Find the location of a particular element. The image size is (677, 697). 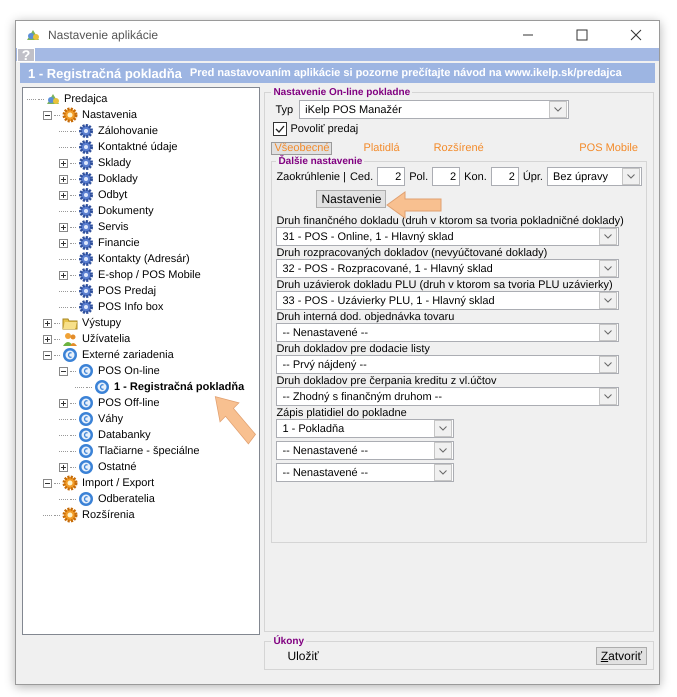

type-label: Typ is located at coordinates (284, 110).